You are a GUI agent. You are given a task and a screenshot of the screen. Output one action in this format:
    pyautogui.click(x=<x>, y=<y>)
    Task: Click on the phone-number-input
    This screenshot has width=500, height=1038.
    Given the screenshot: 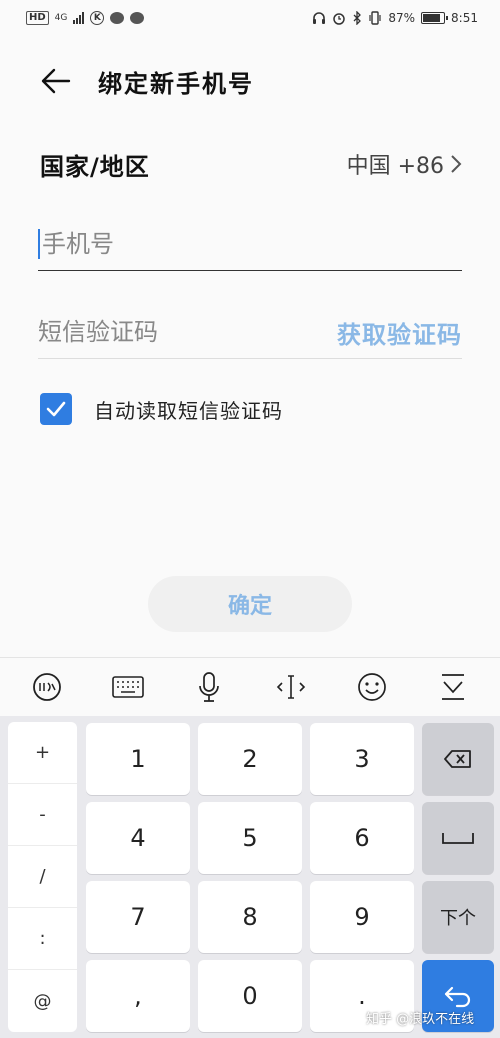 What is the action you would take?
    pyautogui.click(x=242, y=244)
    